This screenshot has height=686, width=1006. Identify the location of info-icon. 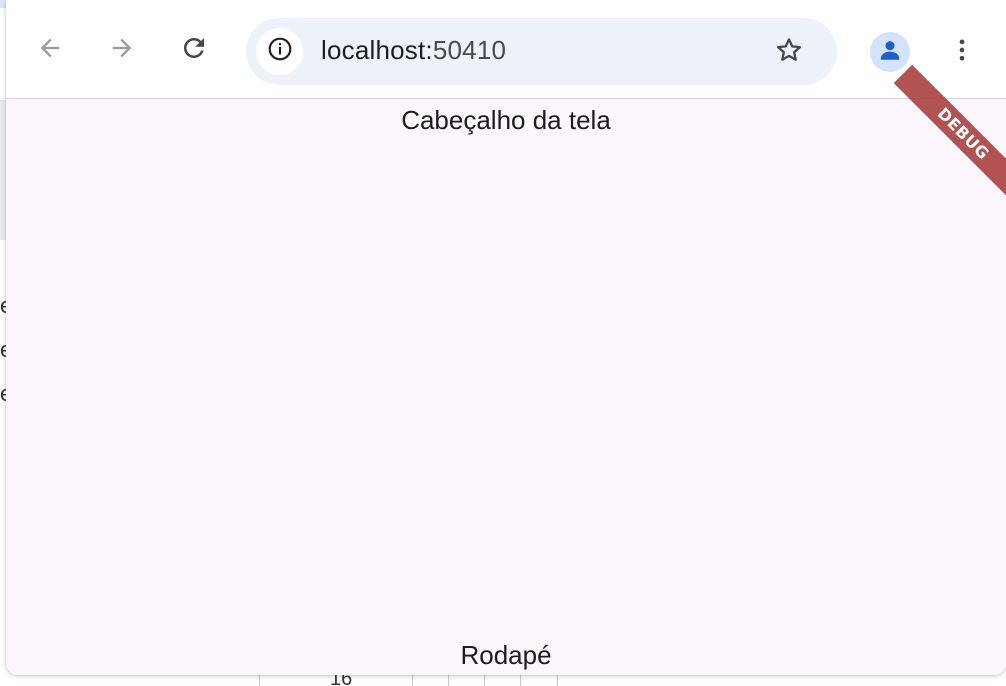
(280, 51).